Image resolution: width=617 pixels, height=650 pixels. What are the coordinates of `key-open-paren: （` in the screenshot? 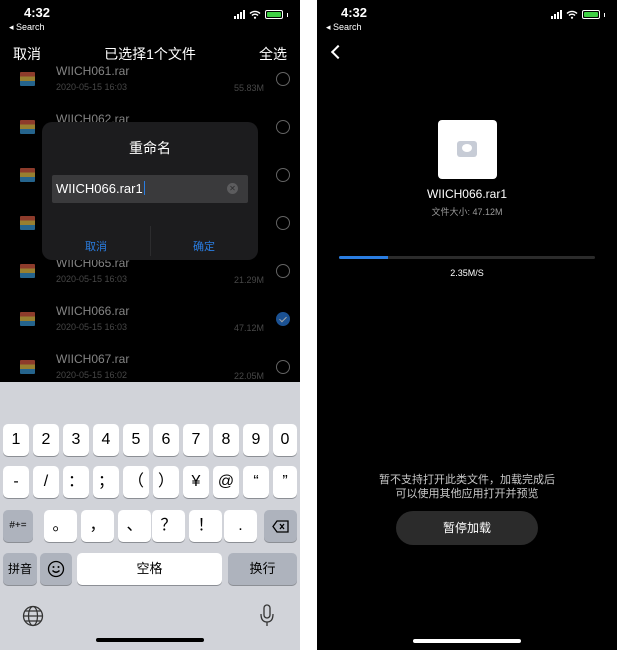 It's located at (136, 482).